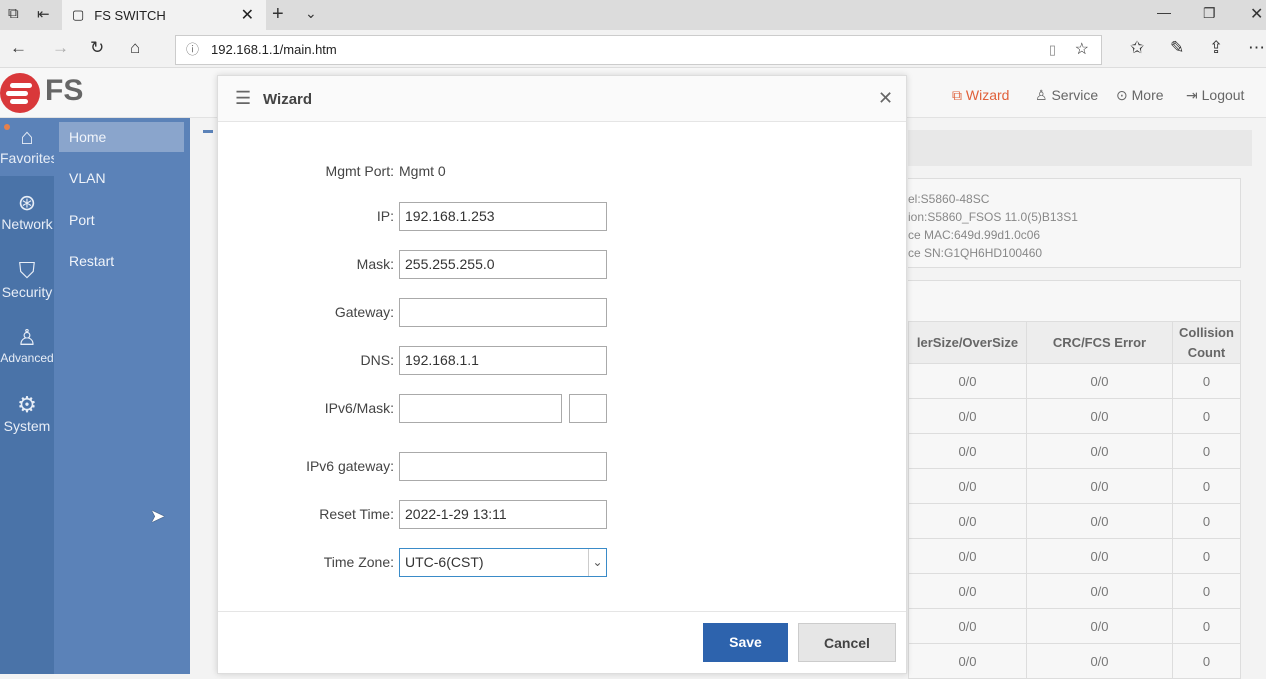 This screenshot has height=679, width=1266. I want to click on ip-label: IP:, so click(385, 216).